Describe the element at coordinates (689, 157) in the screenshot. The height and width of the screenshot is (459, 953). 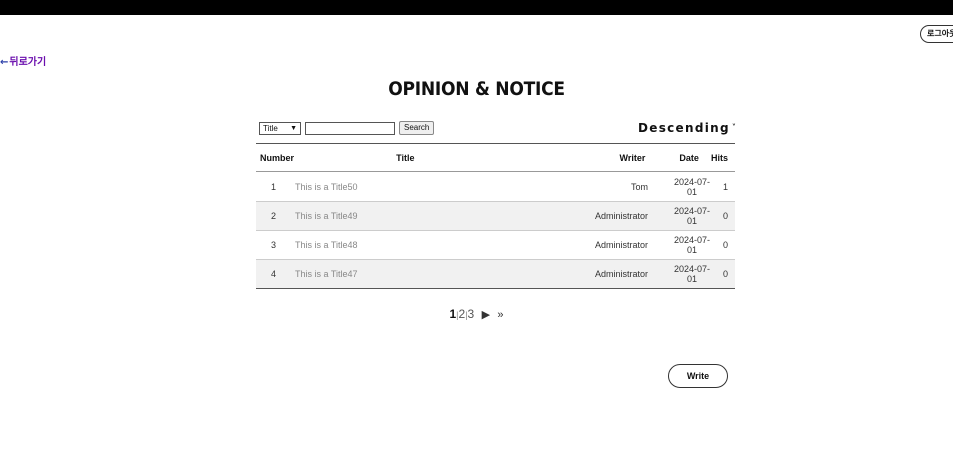
I see `column-header-date: Date` at that location.